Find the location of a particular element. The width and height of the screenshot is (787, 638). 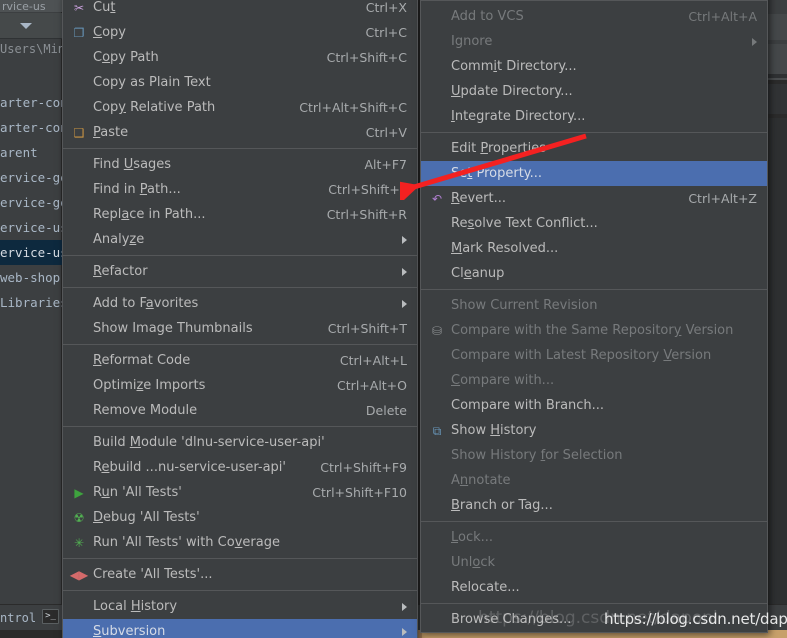

menu-item-add-to-favorites: Add to Favorites is located at coordinates (240, 303).